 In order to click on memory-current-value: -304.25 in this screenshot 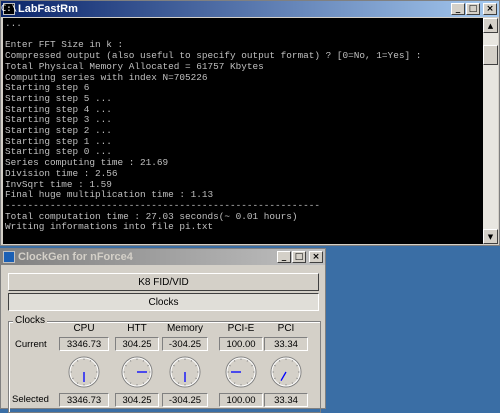, I will do `click(185, 344)`.